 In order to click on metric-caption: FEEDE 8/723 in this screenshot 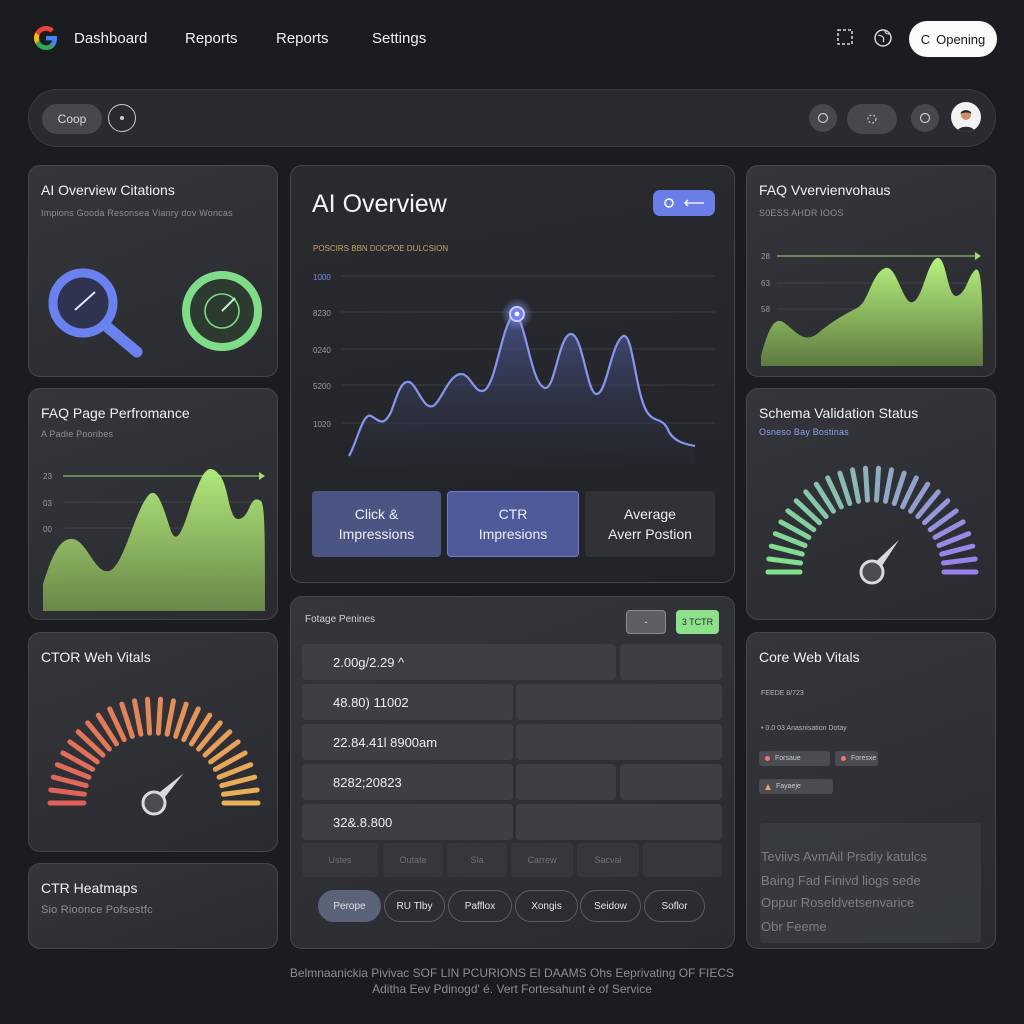, I will do `click(782, 693)`.